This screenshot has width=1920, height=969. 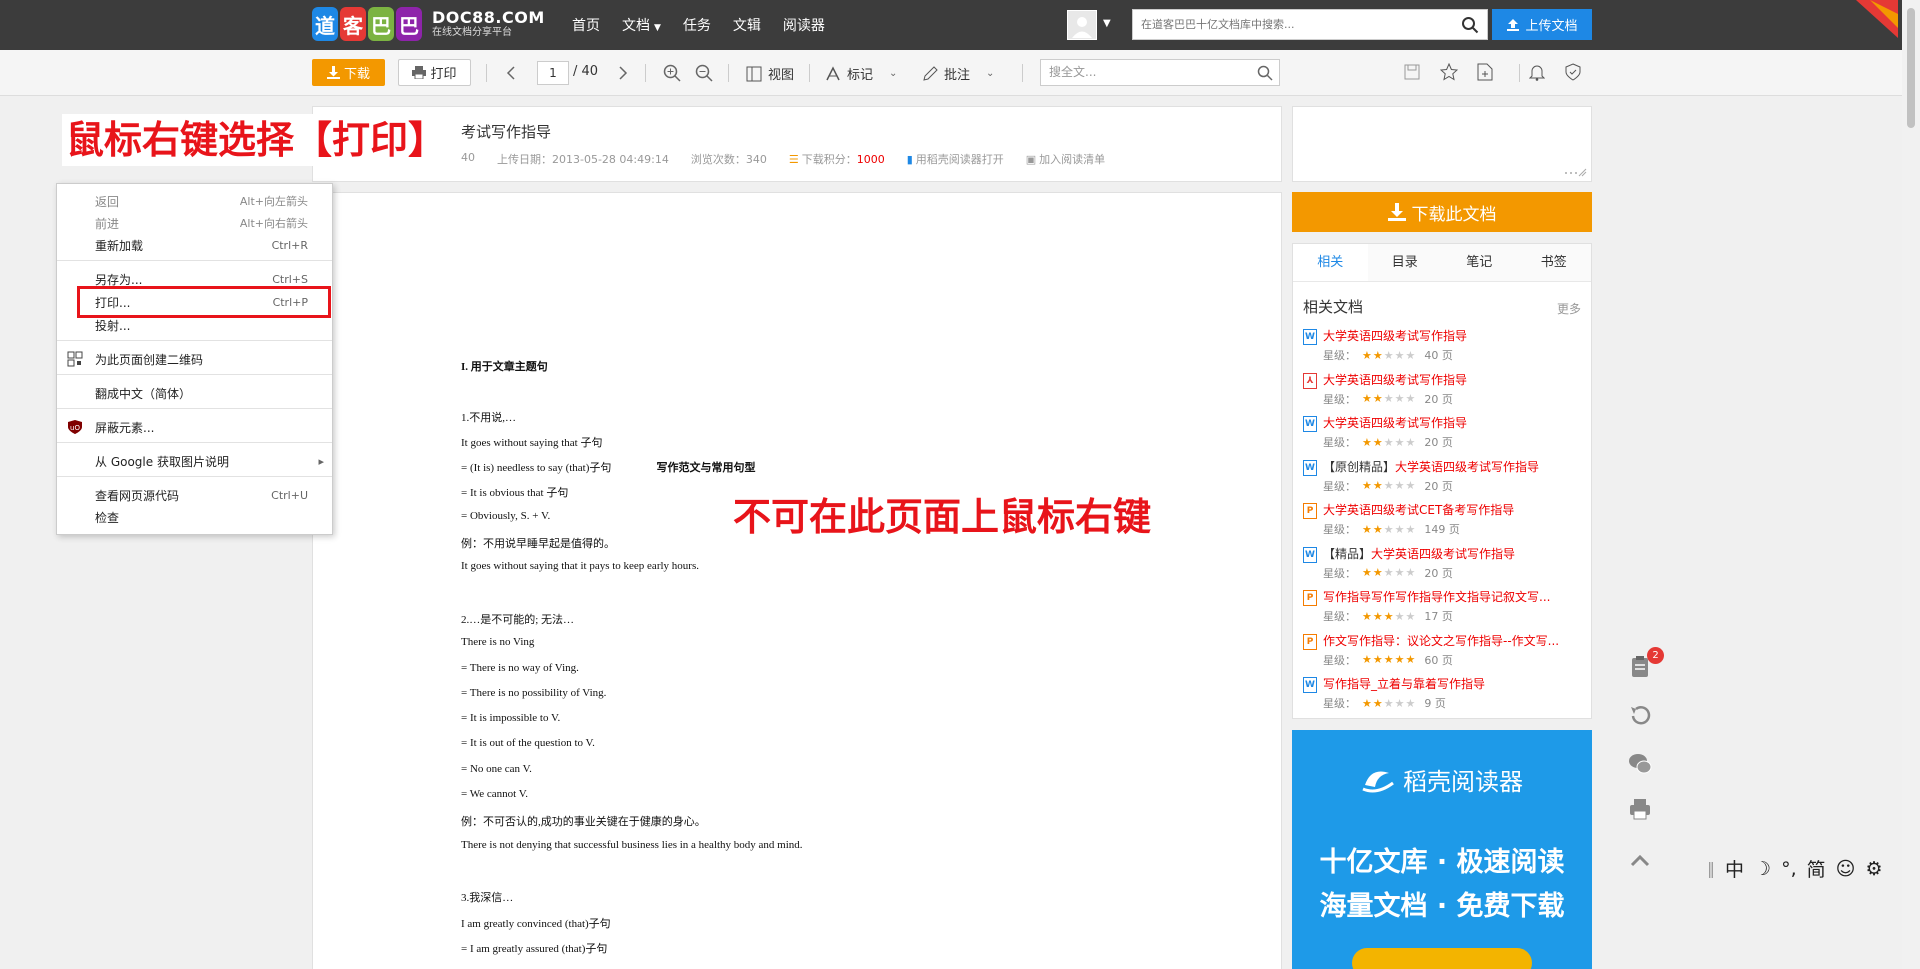 What do you see at coordinates (1404, 684) in the screenshot?
I see `related-doc-title-text: 写作指导_立着与靠着写作指导` at bounding box center [1404, 684].